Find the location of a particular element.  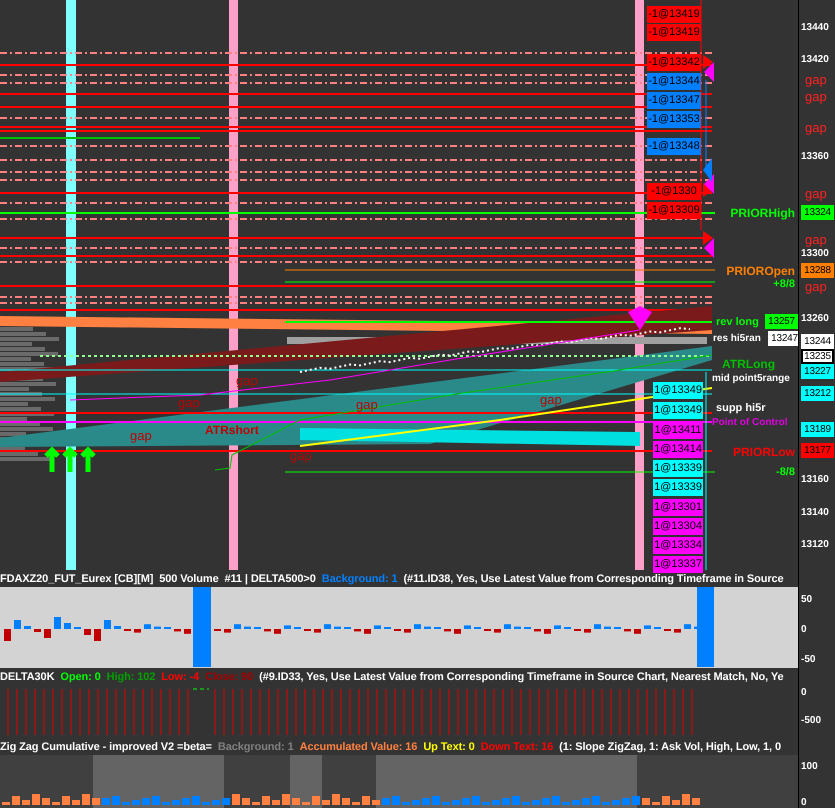

sell-order-tag: -1@13309 is located at coordinates (674, 210).